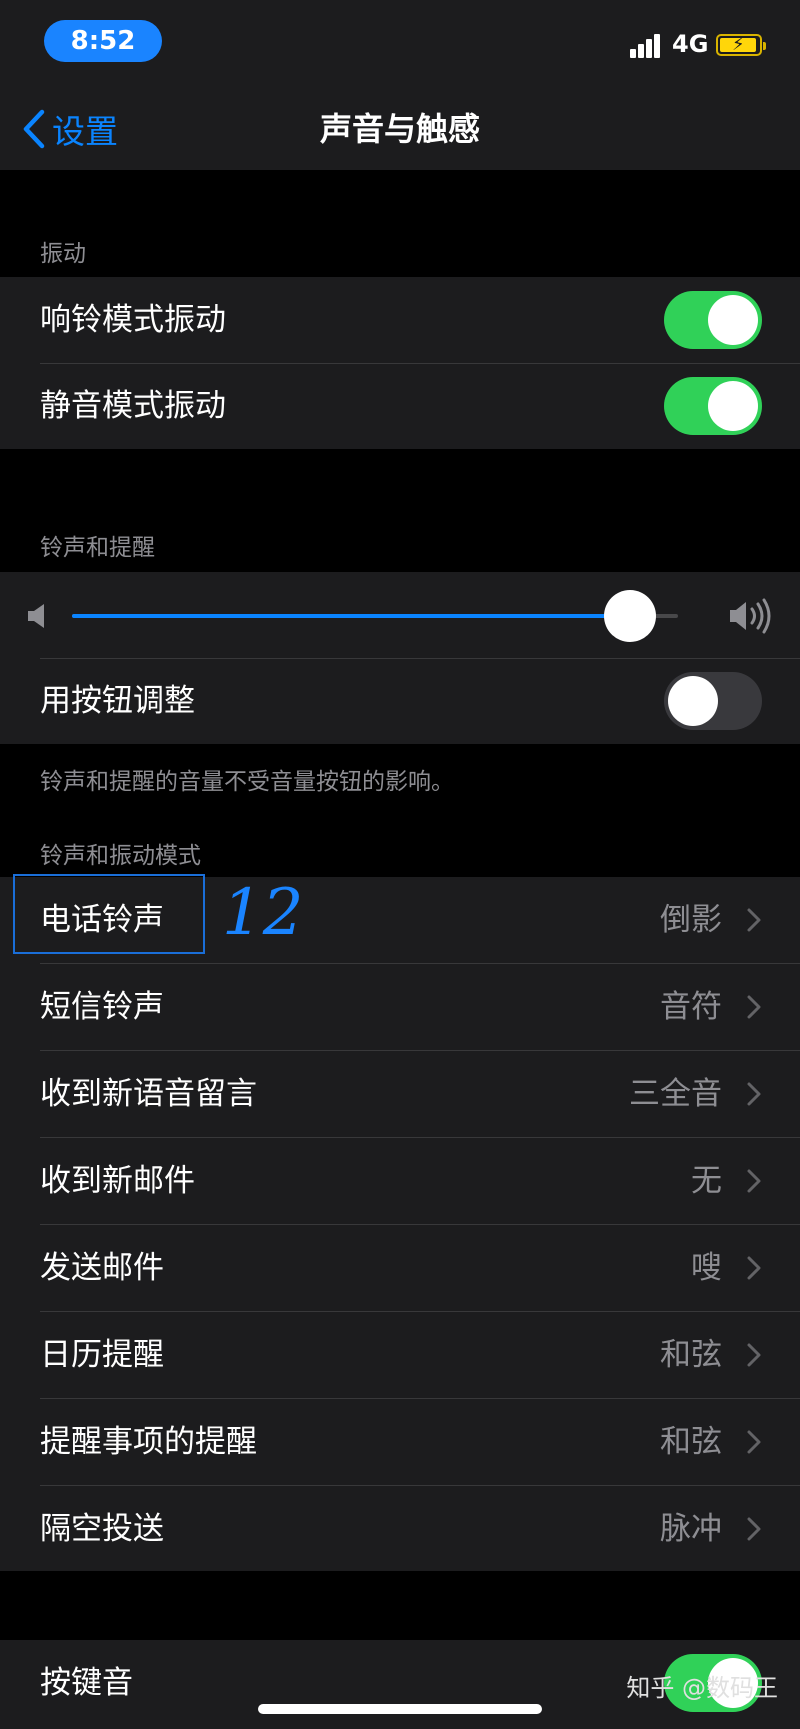 The width and height of the screenshot is (800, 1729). I want to click on silent-vibrate-row: 静音模式振动, so click(400, 406).